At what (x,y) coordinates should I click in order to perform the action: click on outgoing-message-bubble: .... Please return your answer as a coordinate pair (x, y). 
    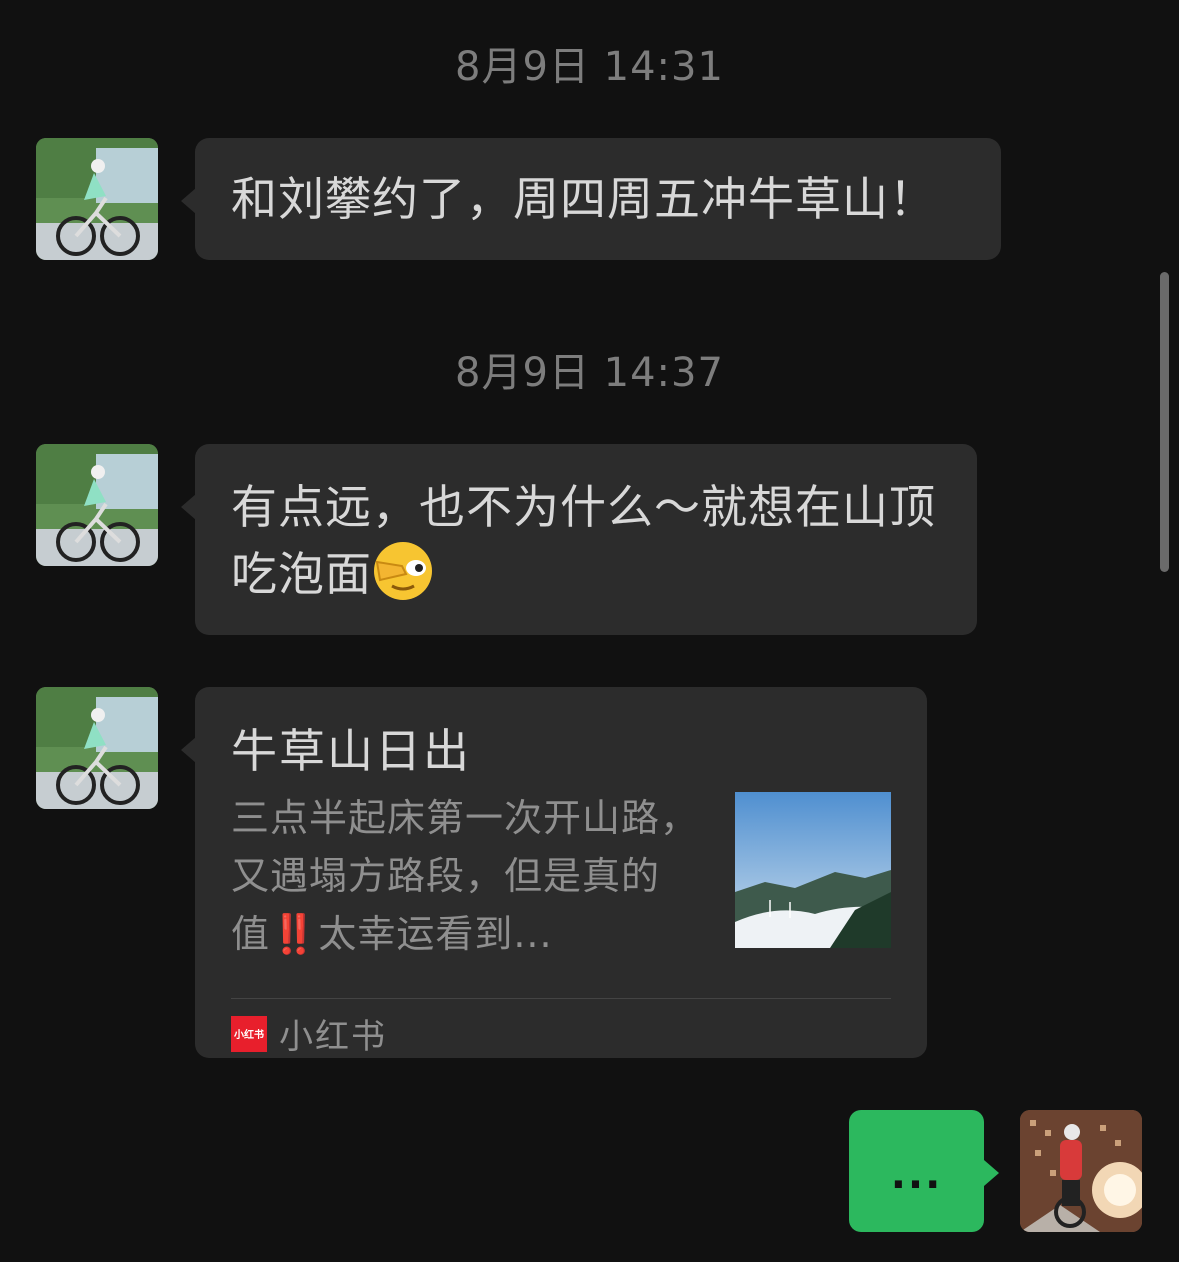
    Looking at the image, I should click on (924, 1171).